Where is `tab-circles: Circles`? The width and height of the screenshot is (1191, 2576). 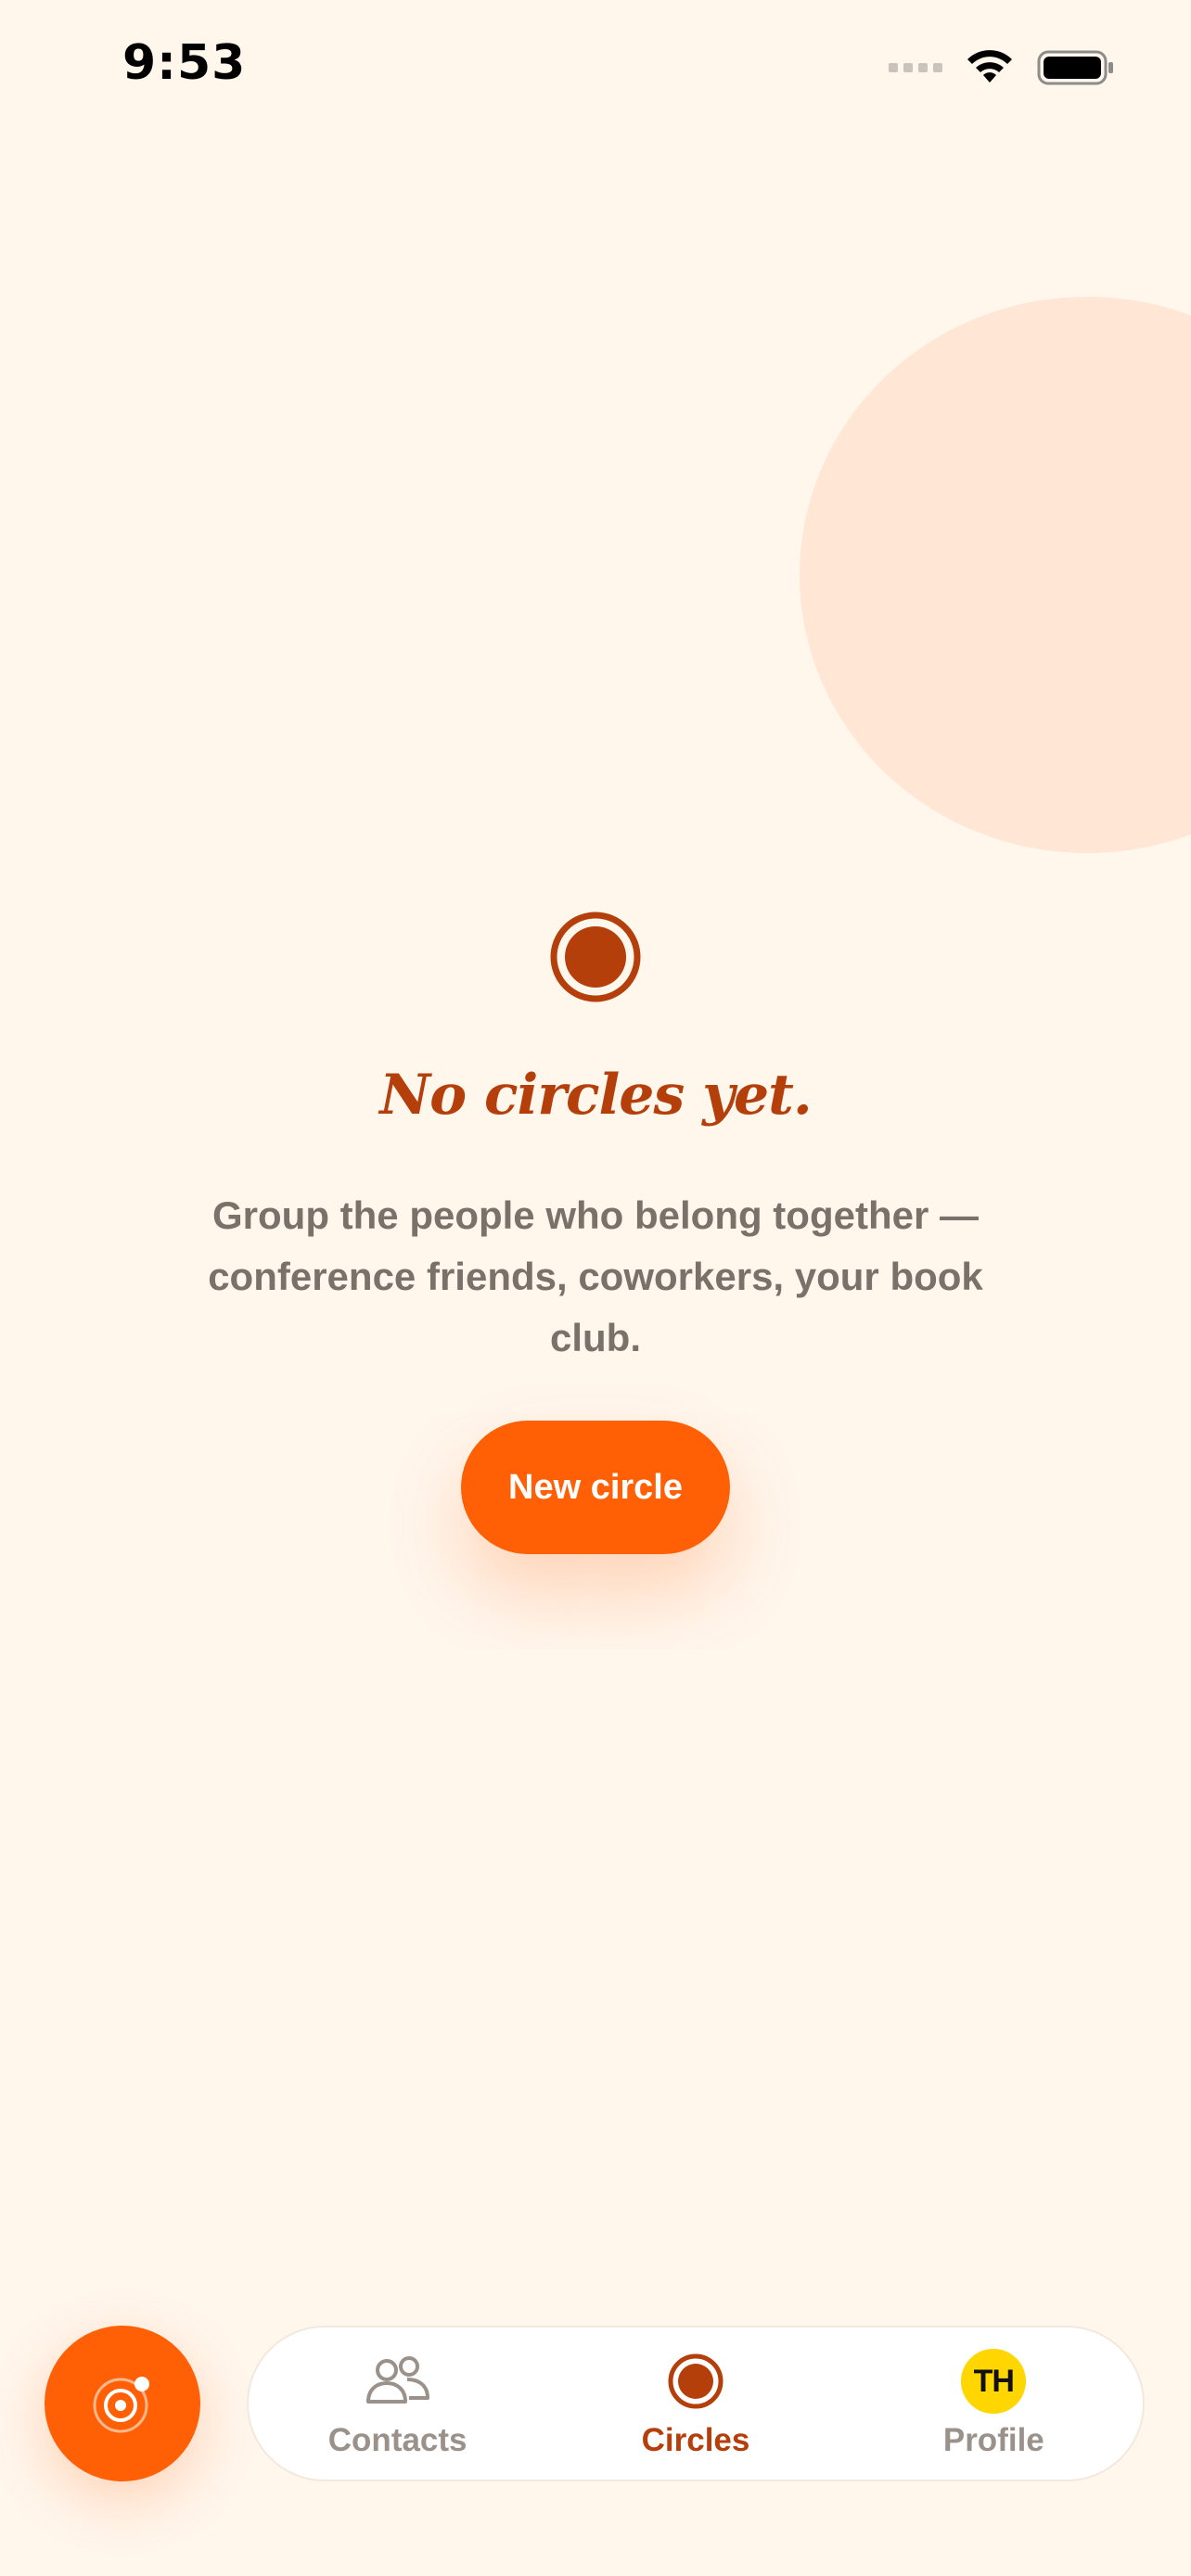 tab-circles: Circles is located at coordinates (696, 2404).